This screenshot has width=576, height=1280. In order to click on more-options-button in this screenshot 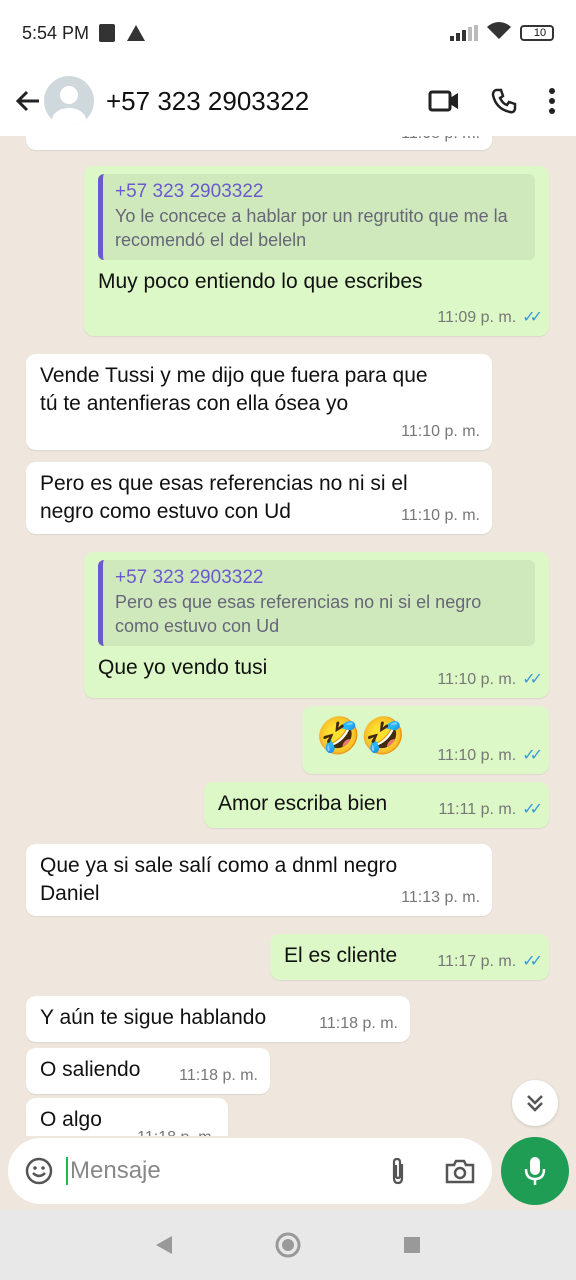, I will do `click(552, 101)`.